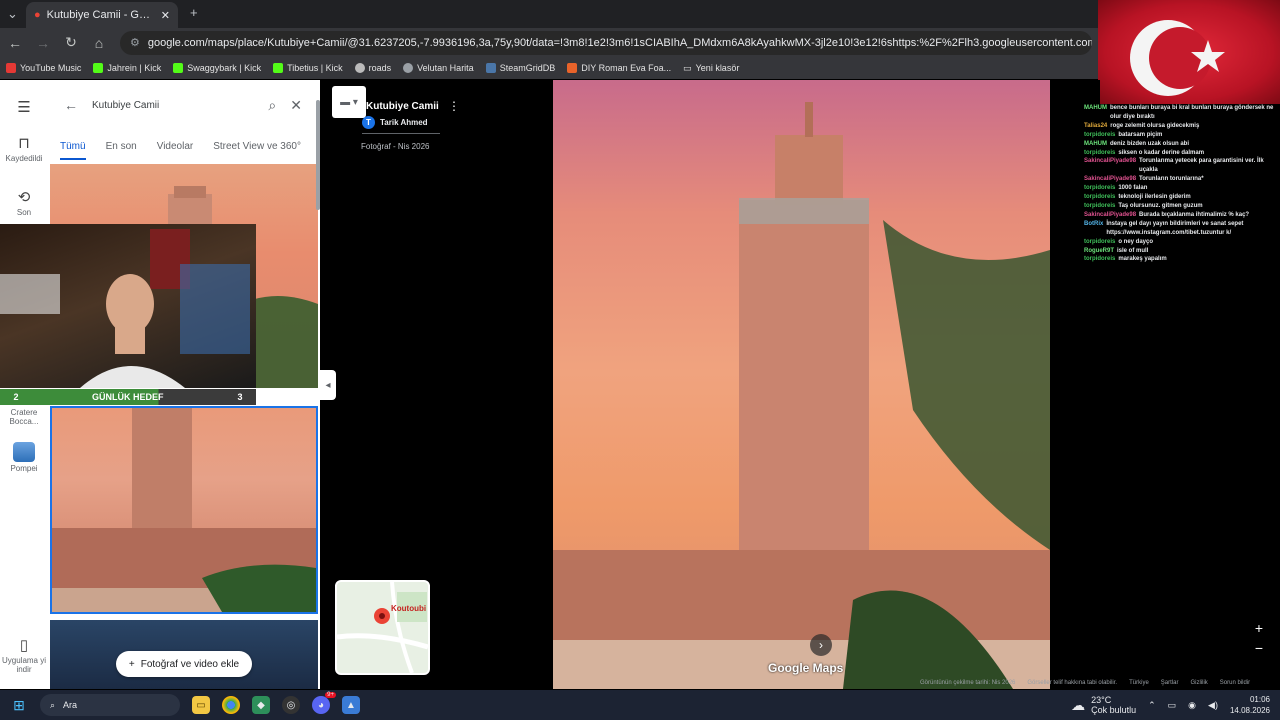  I want to click on chat-message: Talias24 roge zelemit olursa gidecekmiş, so click(1182, 126).